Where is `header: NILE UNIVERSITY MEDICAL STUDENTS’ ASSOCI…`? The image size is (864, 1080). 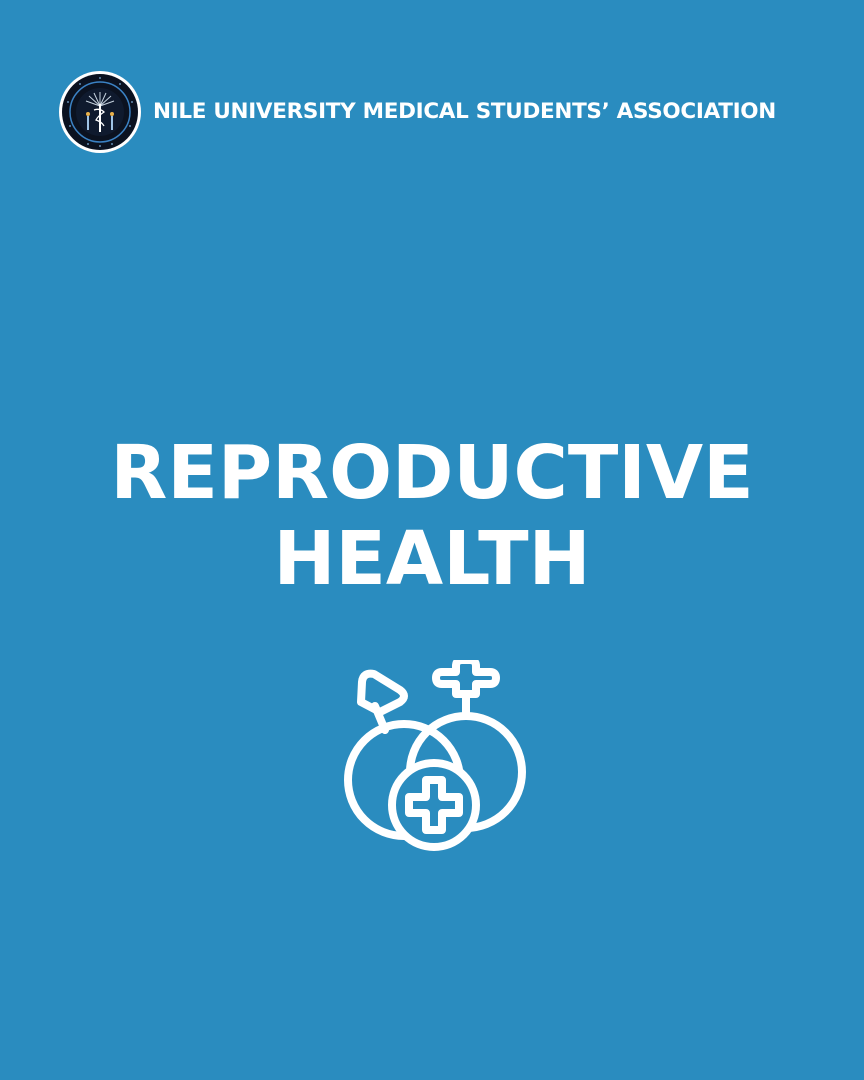 header: NILE UNIVERSITY MEDICAL STUDENTS’ ASSOCI… is located at coordinates (417, 112).